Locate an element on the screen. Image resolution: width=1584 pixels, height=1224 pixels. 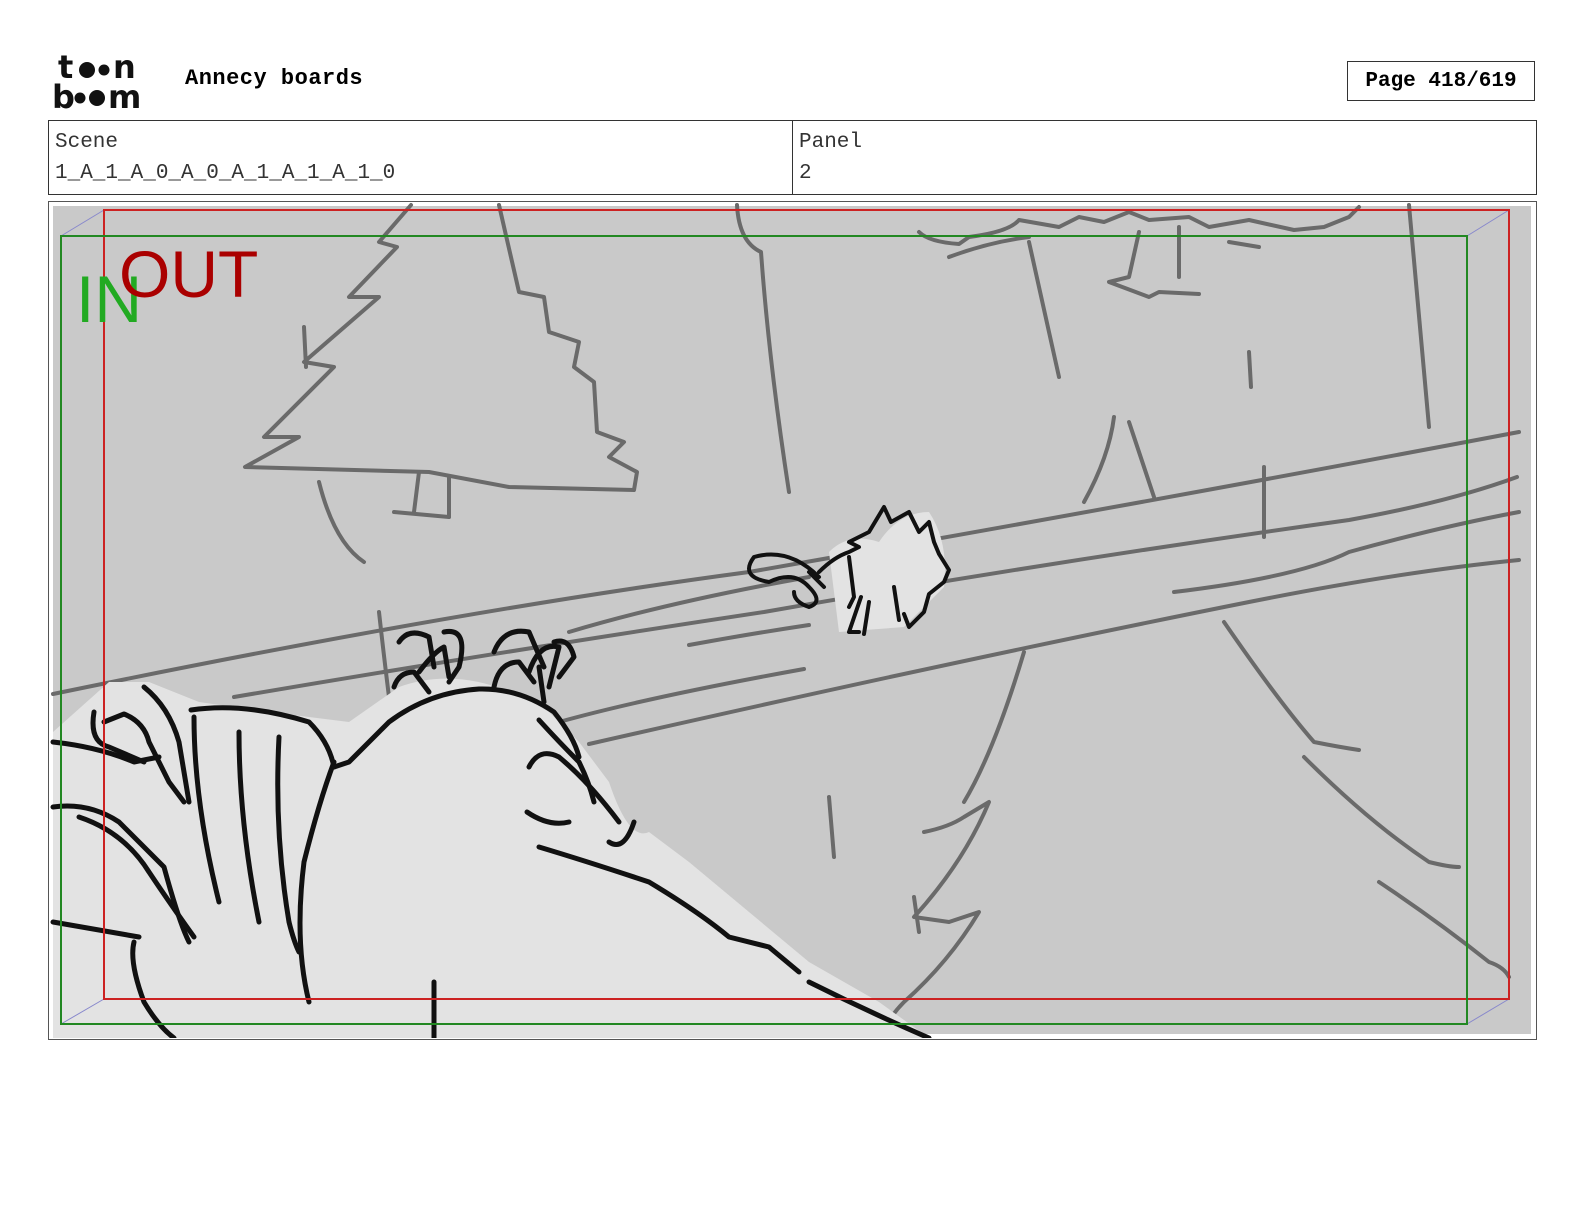
scene-label: Scene is located at coordinates (87, 142).